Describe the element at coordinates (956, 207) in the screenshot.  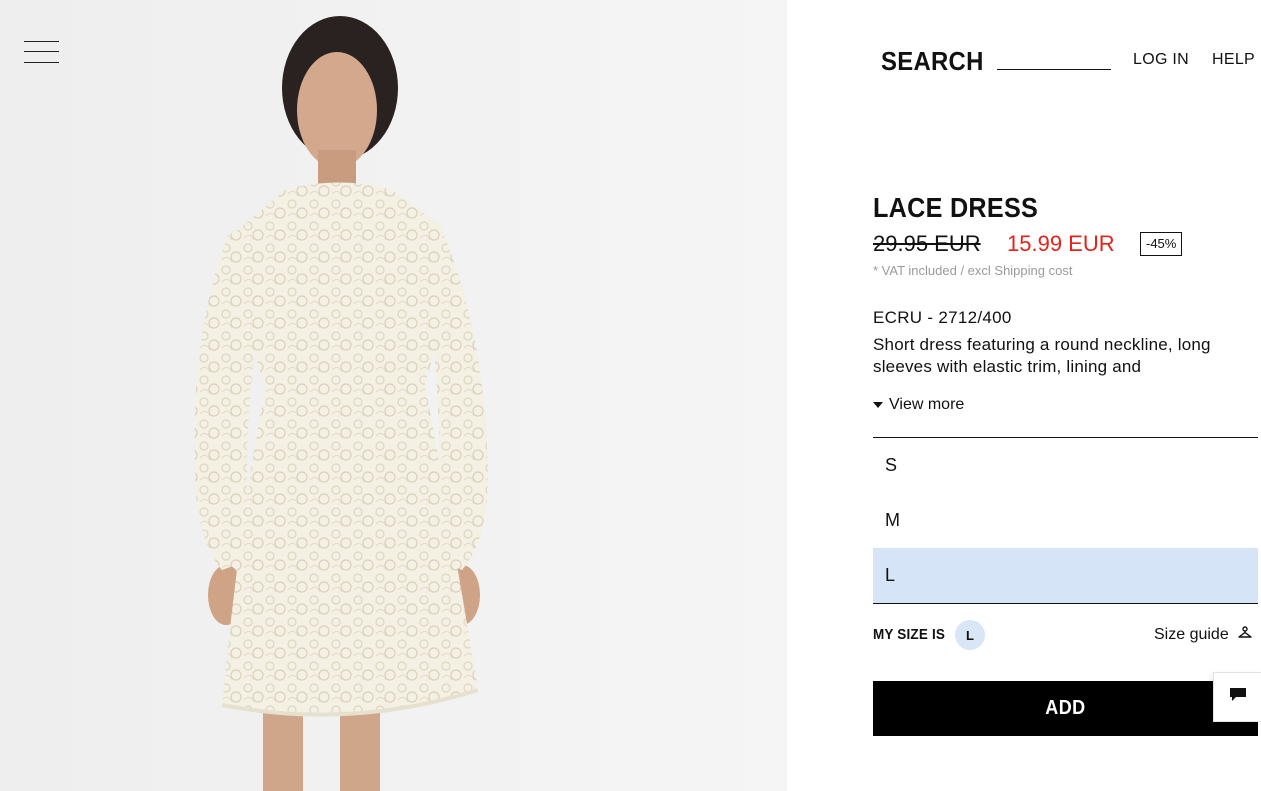
I see `product-title: LACE DRESS` at that location.